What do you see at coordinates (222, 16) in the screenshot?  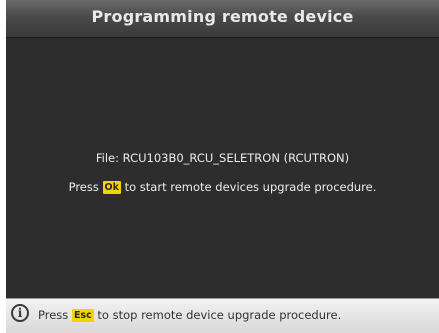 I see `page-title: Programming remote device` at bounding box center [222, 16].